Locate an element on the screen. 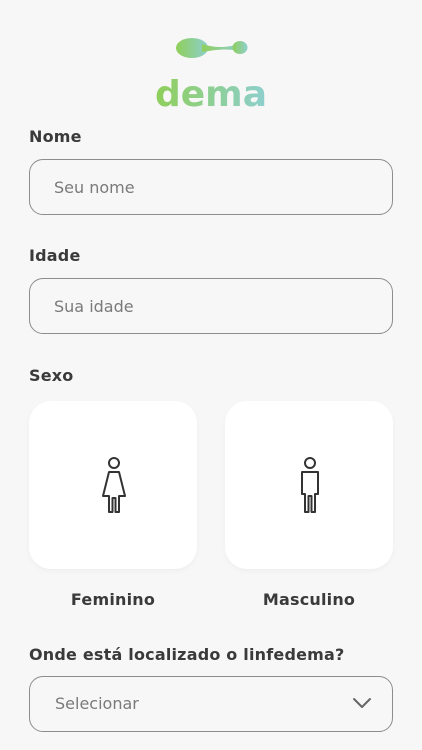 Image resolution: width=422 pixels, height=750 pixels. name-input is located at coordinates (211, 187).